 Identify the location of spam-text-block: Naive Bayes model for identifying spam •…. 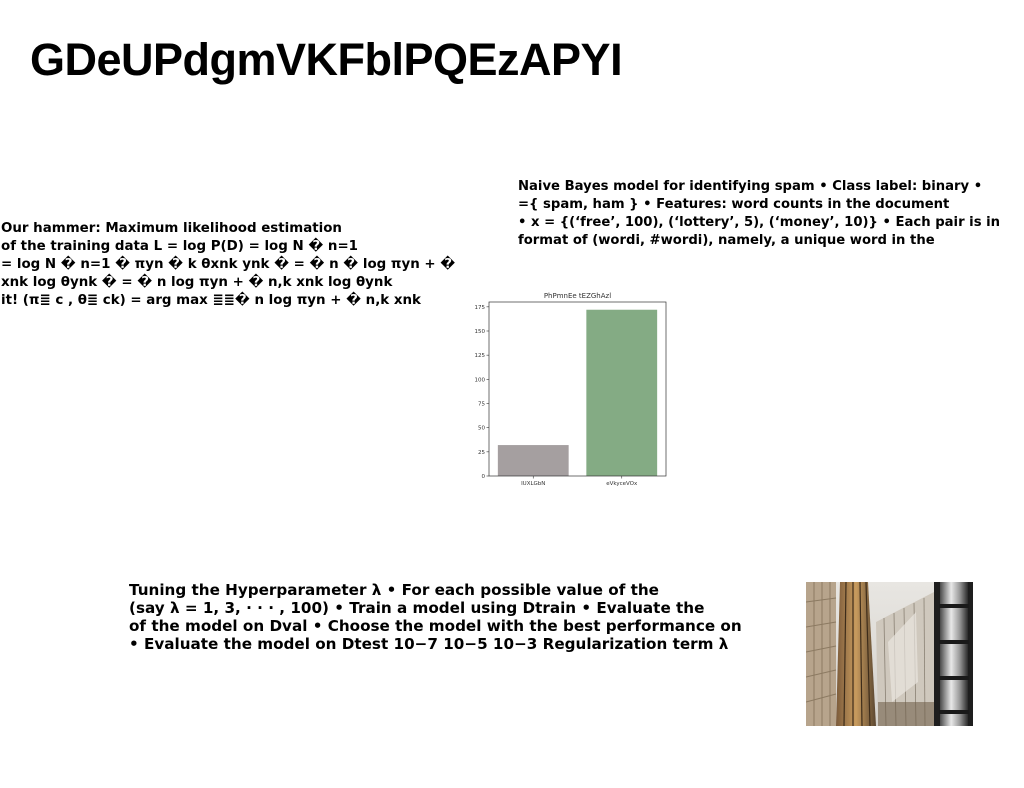
(759, 214).